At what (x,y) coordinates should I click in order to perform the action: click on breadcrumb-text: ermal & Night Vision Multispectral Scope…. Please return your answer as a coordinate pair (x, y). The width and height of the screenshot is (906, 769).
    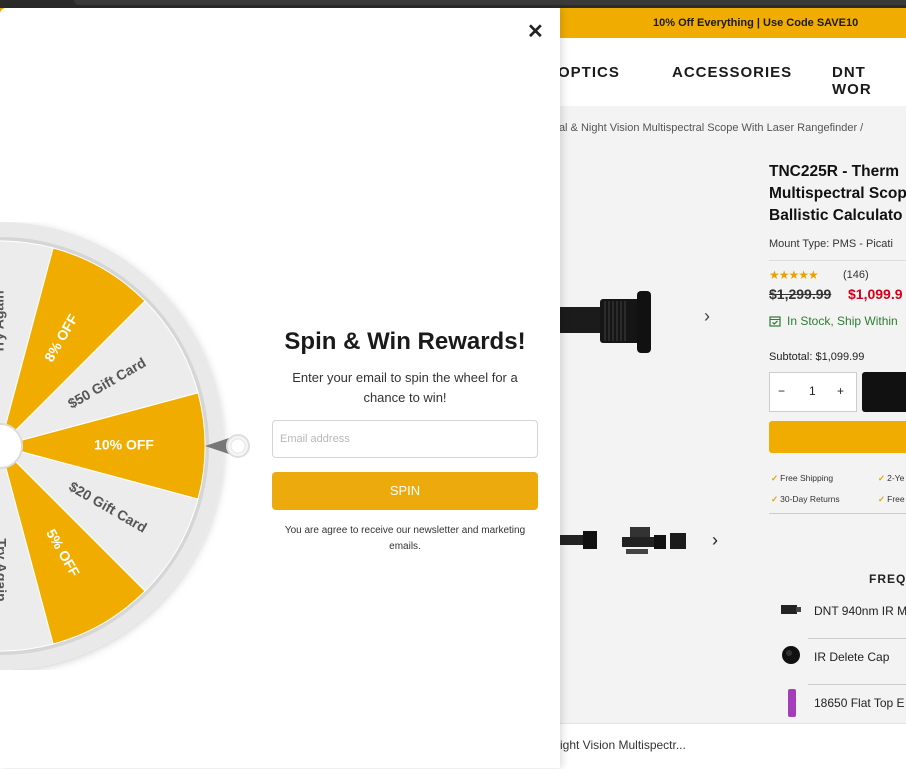
    Looking at the image, I should click on (701, 128).